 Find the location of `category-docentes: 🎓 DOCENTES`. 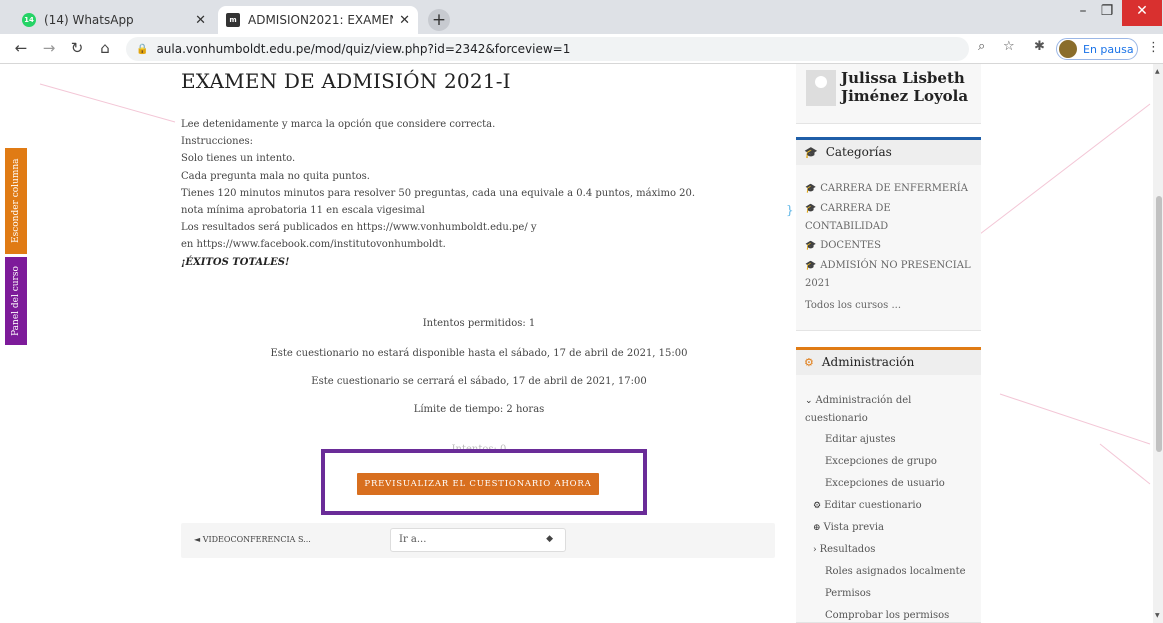

category-docentes: 🎓 DOCENTES is located at coordinates (843, 246).